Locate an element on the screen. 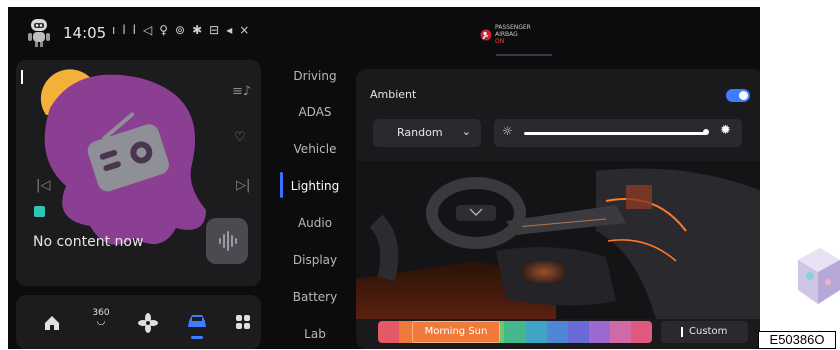 This screenshot has width=840, height=350. previous-icon: |◁ is located at coordinates (43, 185).